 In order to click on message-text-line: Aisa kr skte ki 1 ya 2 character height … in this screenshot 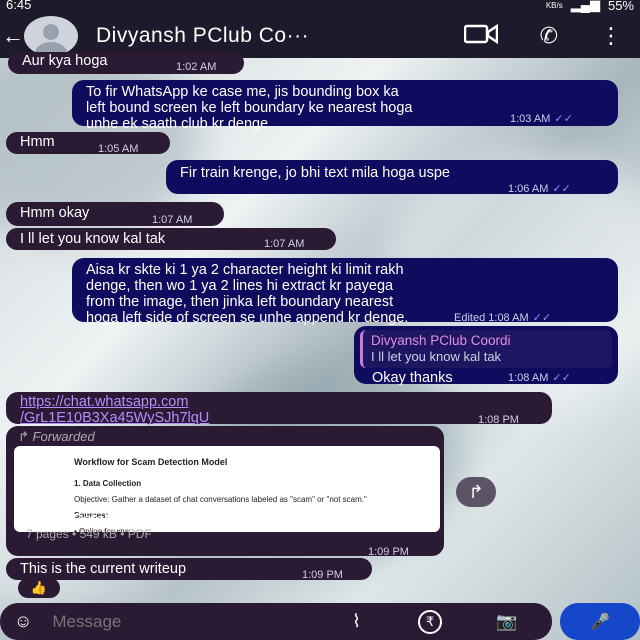, I will do `click(245, 270)`.